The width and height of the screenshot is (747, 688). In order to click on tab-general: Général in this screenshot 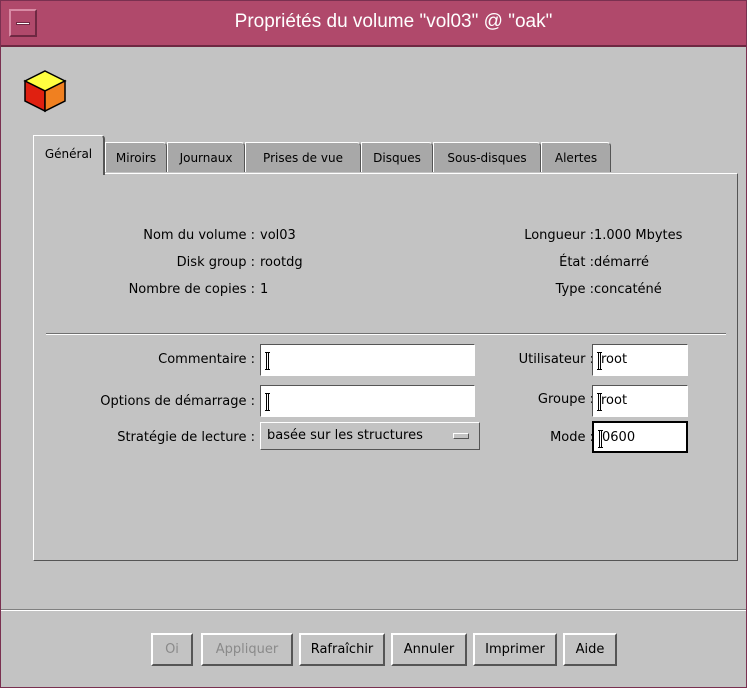, I will do `click(69, 155)`.